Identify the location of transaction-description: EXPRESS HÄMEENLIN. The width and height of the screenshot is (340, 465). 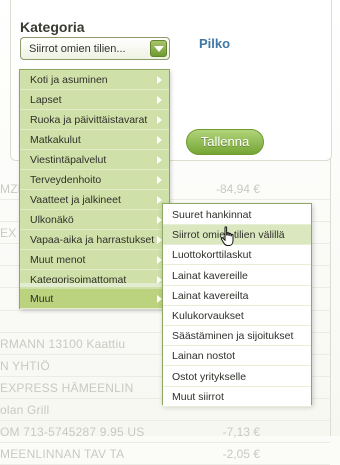
(67, 387).